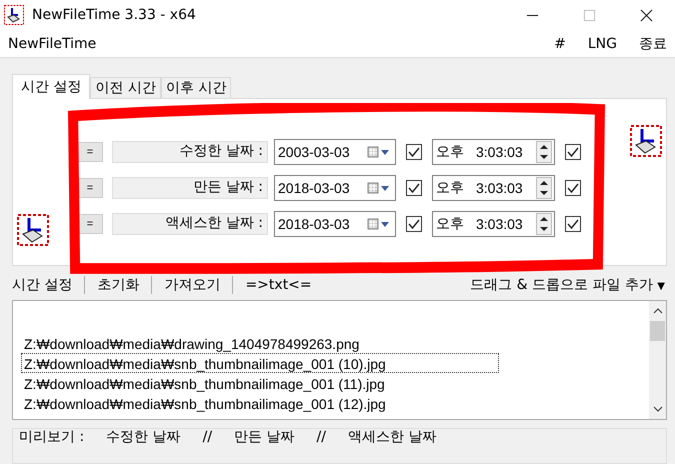 This screenshot has height=464, width=675. I want to click on tab: 이전 시간, so click(125, 87).